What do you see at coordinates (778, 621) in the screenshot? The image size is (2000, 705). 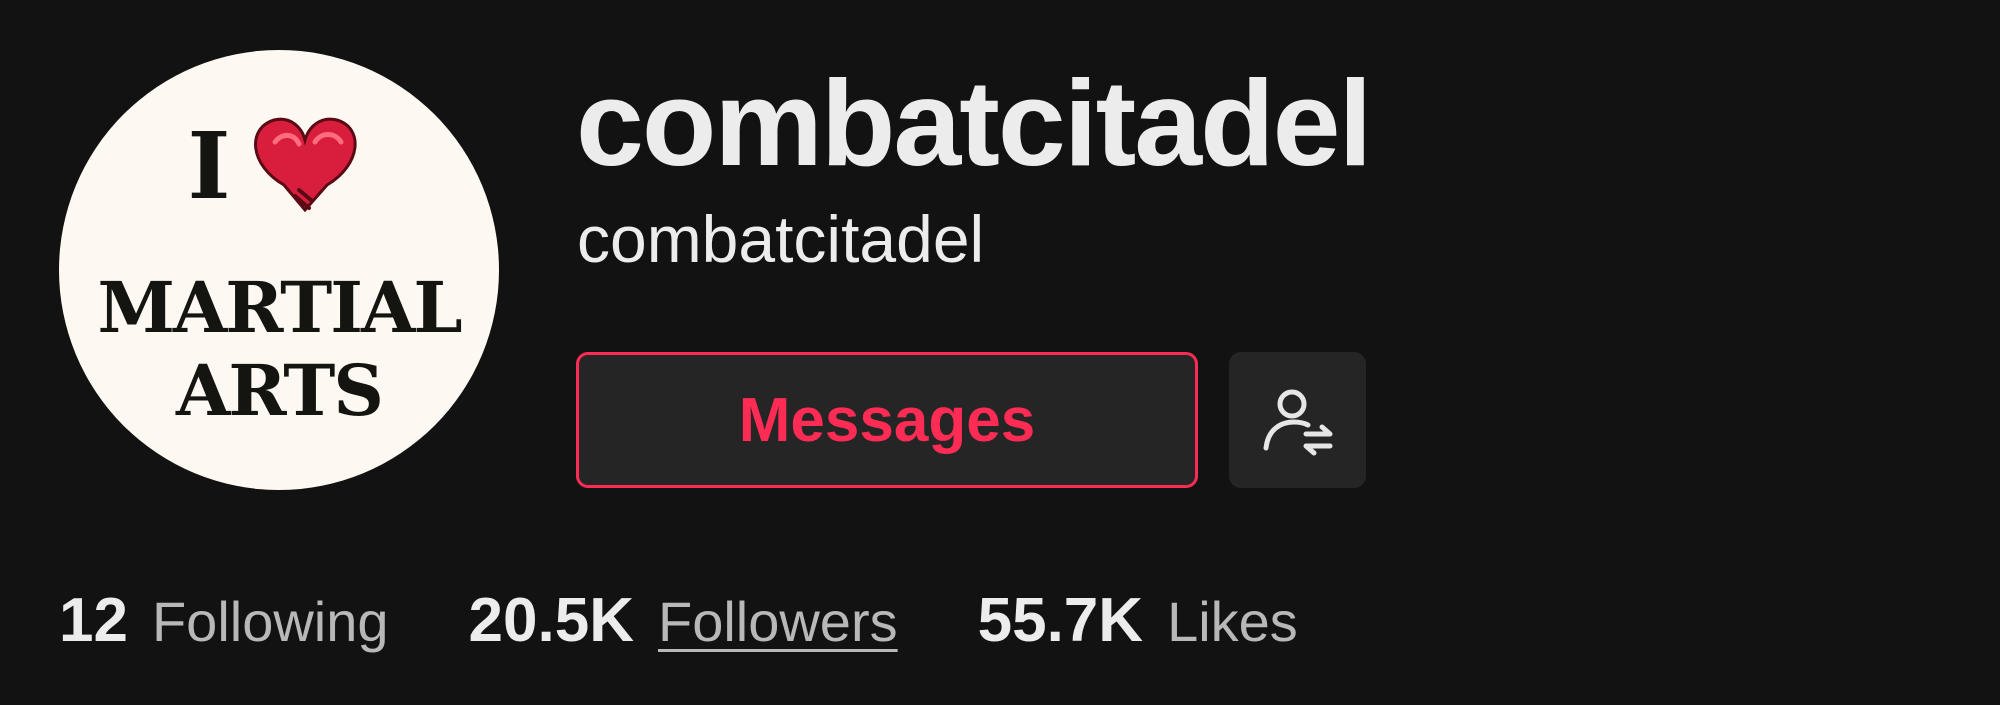 I see `followers-link: Followers` at bounding box center [778, 621].